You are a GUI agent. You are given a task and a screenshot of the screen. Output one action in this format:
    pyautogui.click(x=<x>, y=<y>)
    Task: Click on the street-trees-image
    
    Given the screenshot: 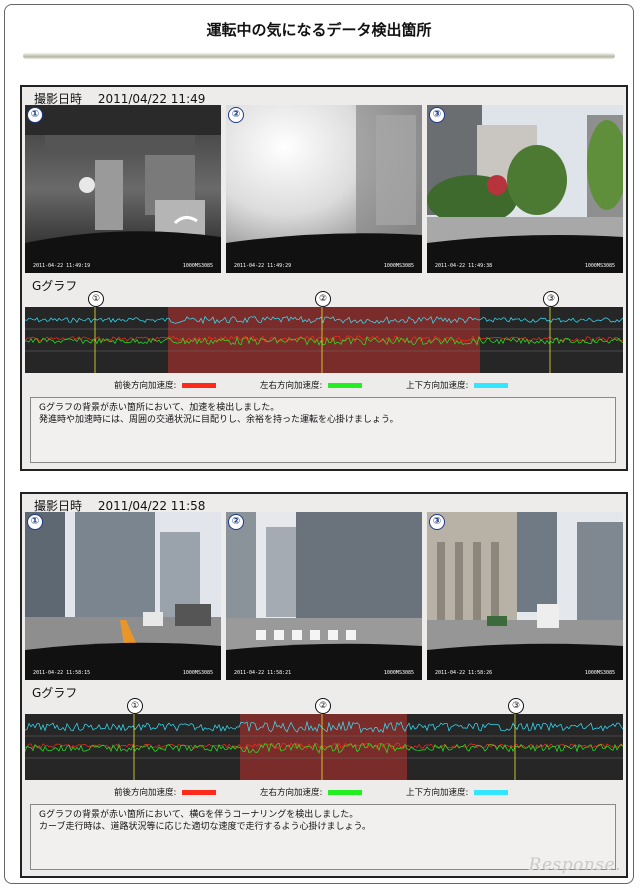 What is the action you would take?
    pyautogui.click(x=525, y=189)
    